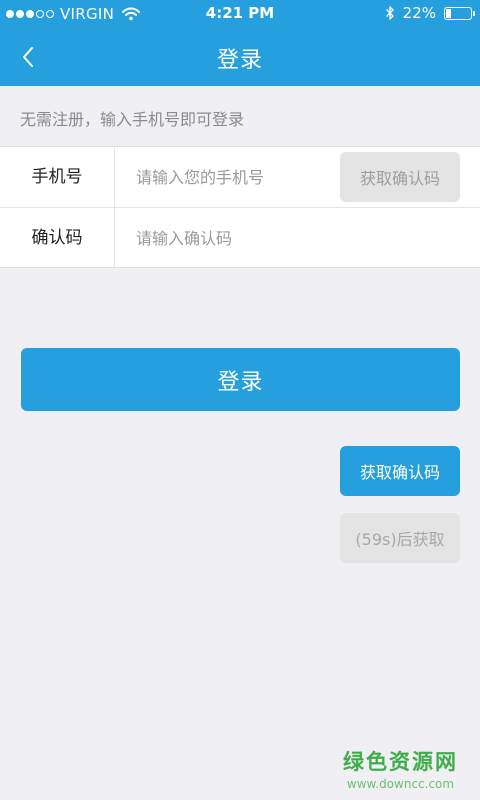 The height and width of the screenshot is (800, 480). What do you see at coordinates (400, 471) in the screenshot?
I see `get-code-button-active: 获取确认码` at bounding box center [400, 471].